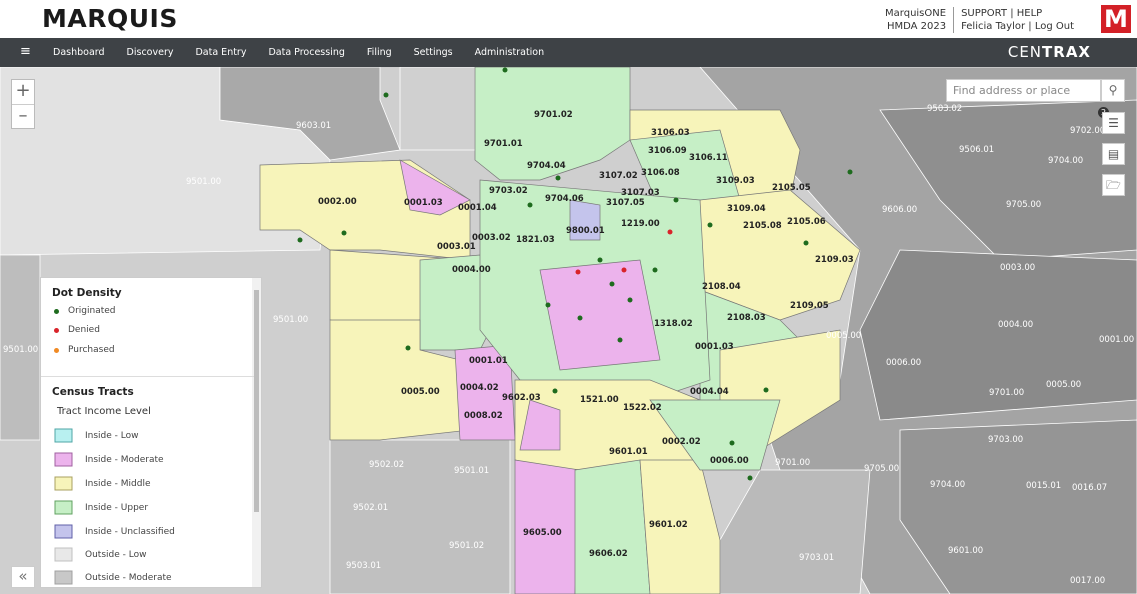  Describe the element at coordinates (471, 270) in the screenshot. I see `tract-label: 0004.00` at that location.